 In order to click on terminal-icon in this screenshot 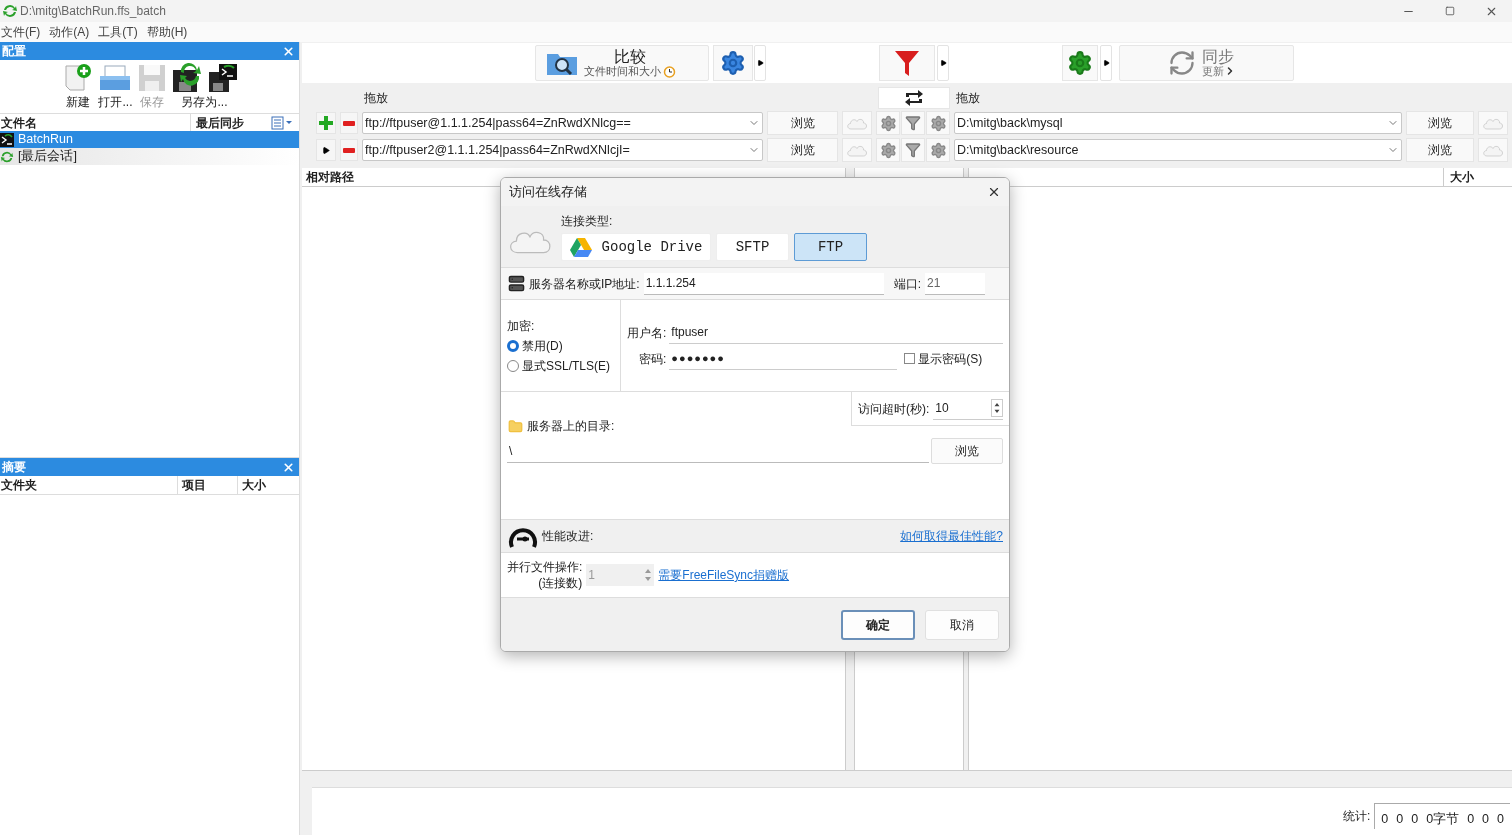, I will do `click(7, 139)`.